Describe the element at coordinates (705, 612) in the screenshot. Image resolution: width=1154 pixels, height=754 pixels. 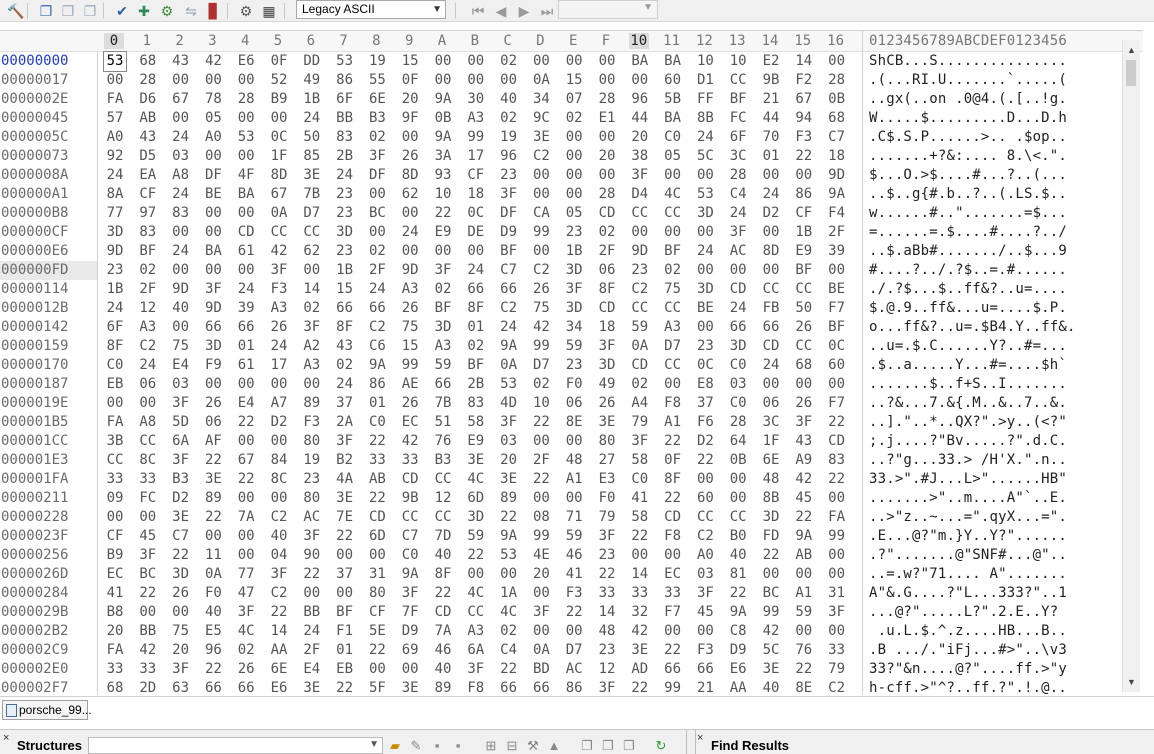
I see `hex-byte: 45` at that location.